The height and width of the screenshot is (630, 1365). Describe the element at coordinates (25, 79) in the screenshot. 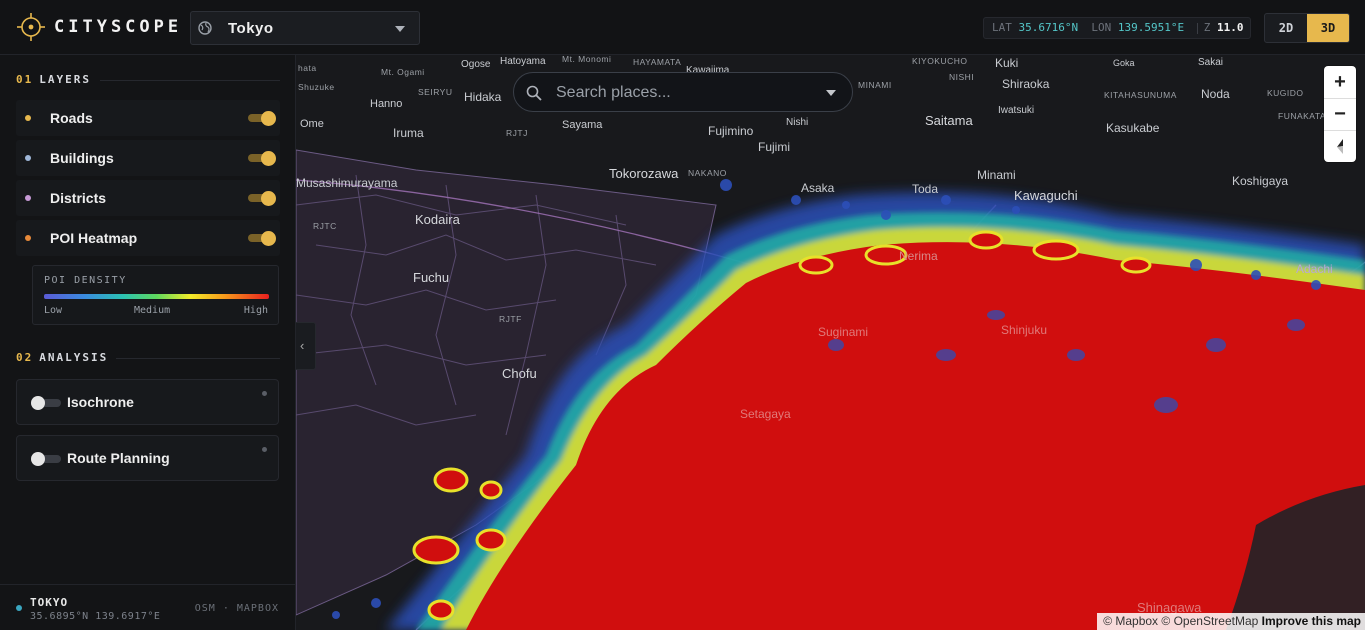

I see `section-number: 01` at that location.